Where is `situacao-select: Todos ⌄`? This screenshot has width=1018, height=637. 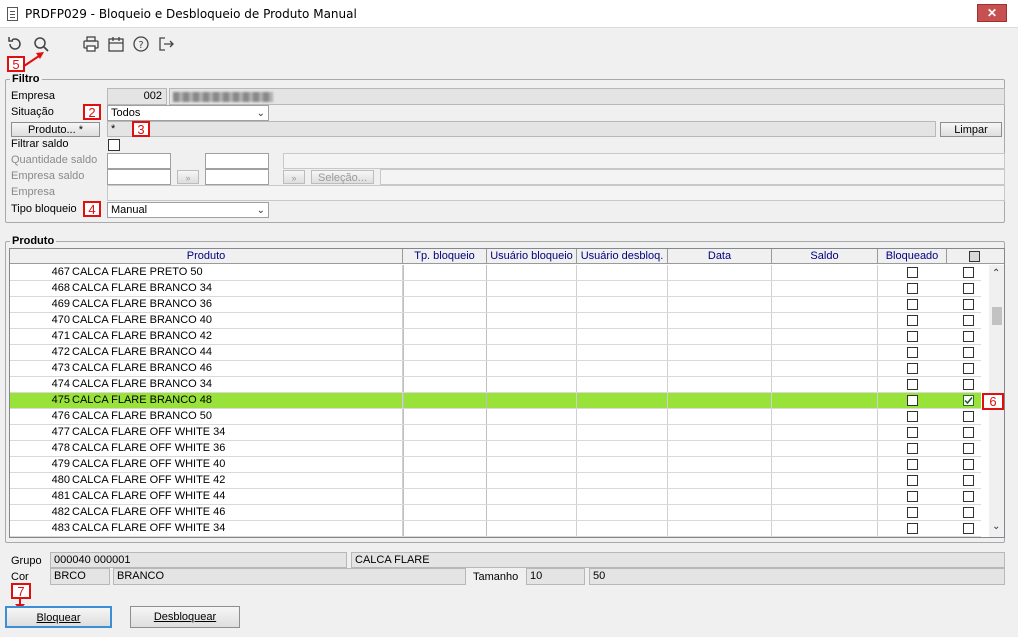 situacao-select: Todos ⌄ is located at coordinates (188, 113).